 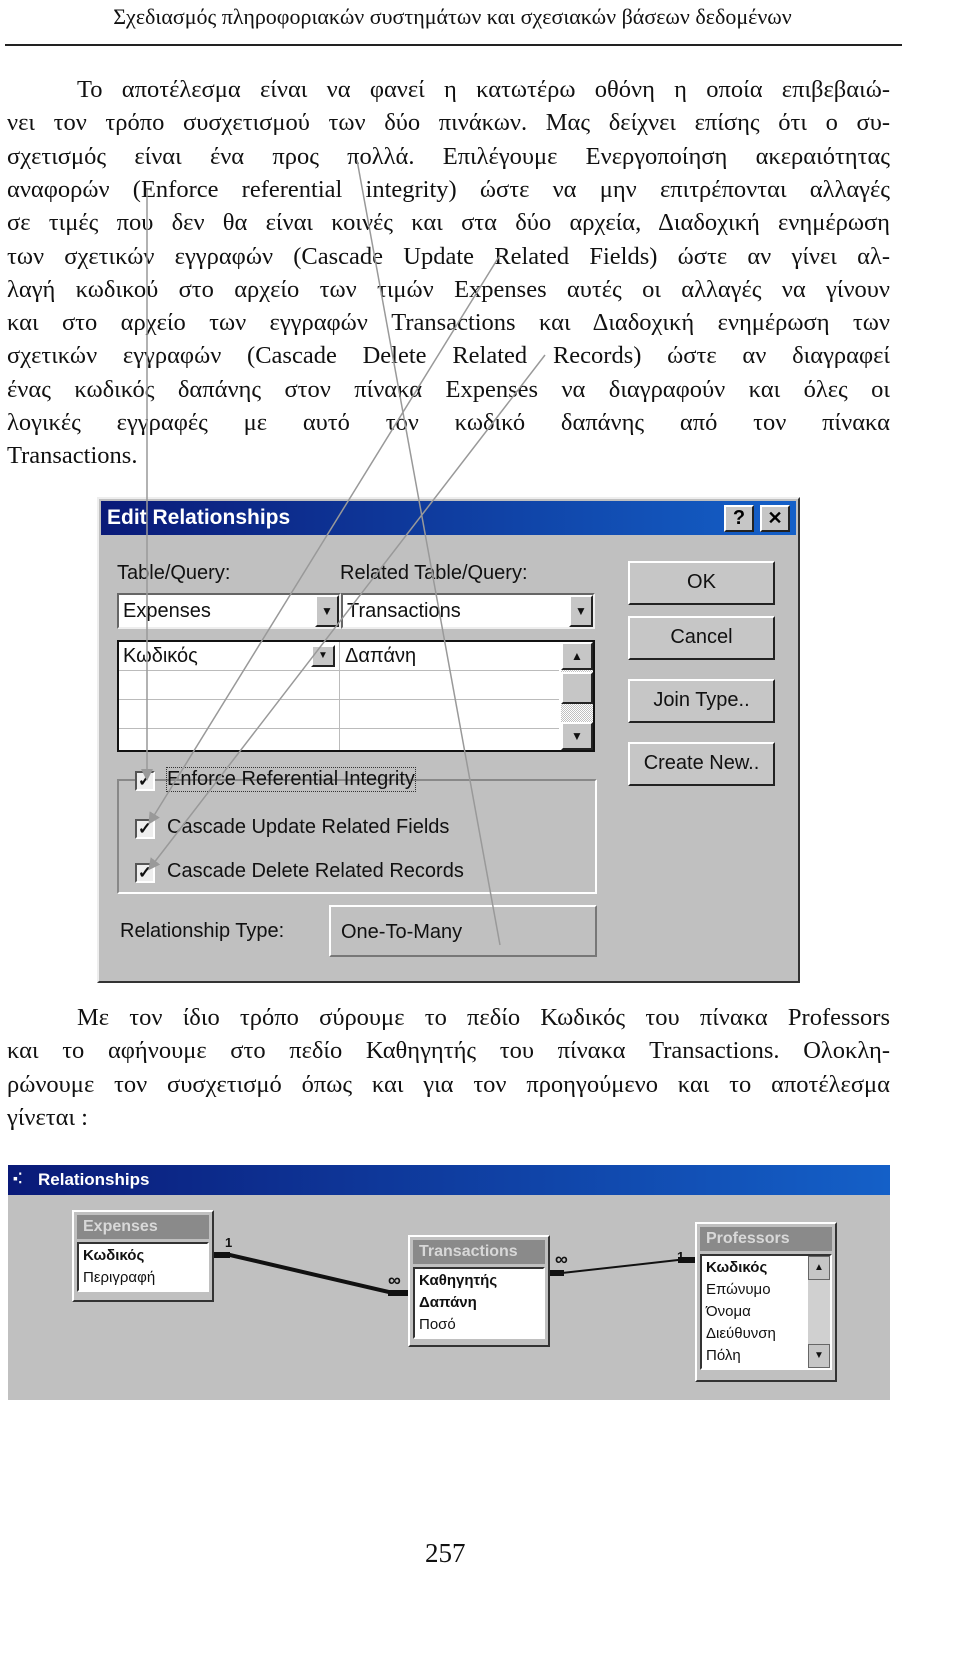 I want to click on transactions-table: Transactions Καθηγητής Δαπάνη Ποσό, so click(x=479, y=1291).